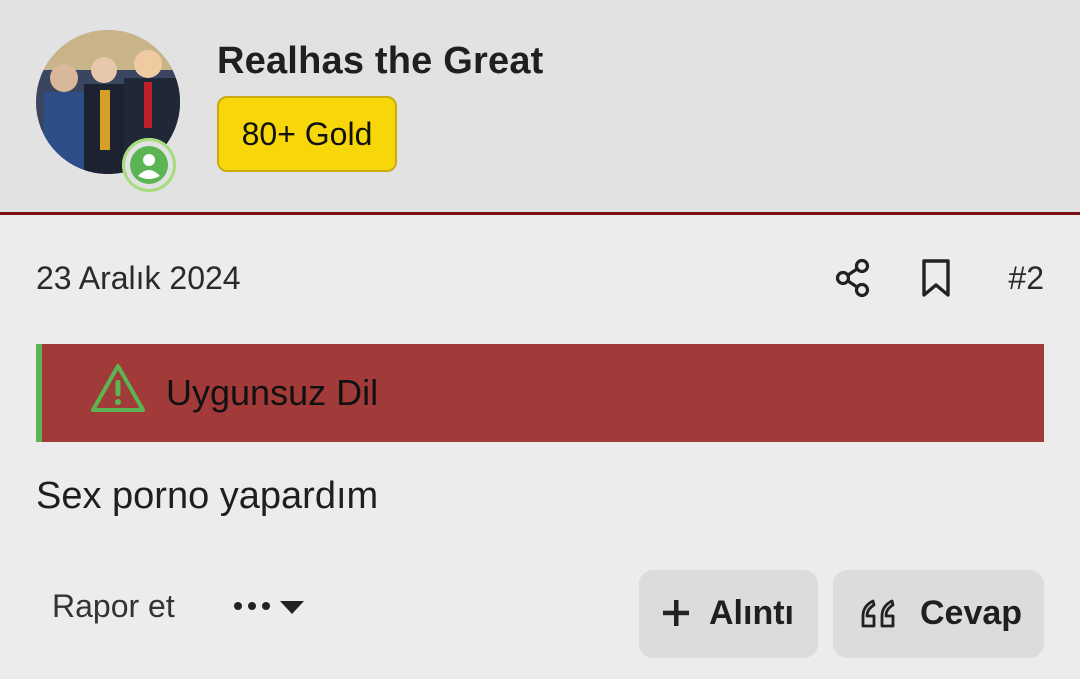 The height and width of the screenshot is (679, 1080). I want to click on ellipsis-dropdown-icon, so click(269, 607).